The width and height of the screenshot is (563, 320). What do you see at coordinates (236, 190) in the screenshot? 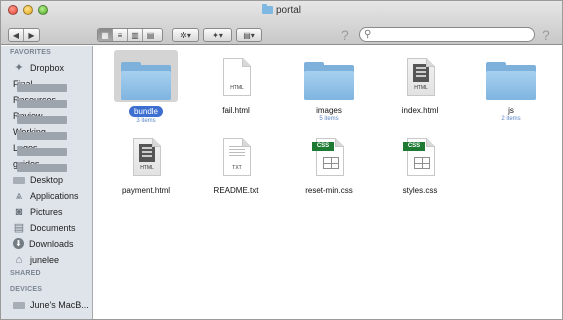
I see `file-name: README.txt` at bounding box center [236, 190].